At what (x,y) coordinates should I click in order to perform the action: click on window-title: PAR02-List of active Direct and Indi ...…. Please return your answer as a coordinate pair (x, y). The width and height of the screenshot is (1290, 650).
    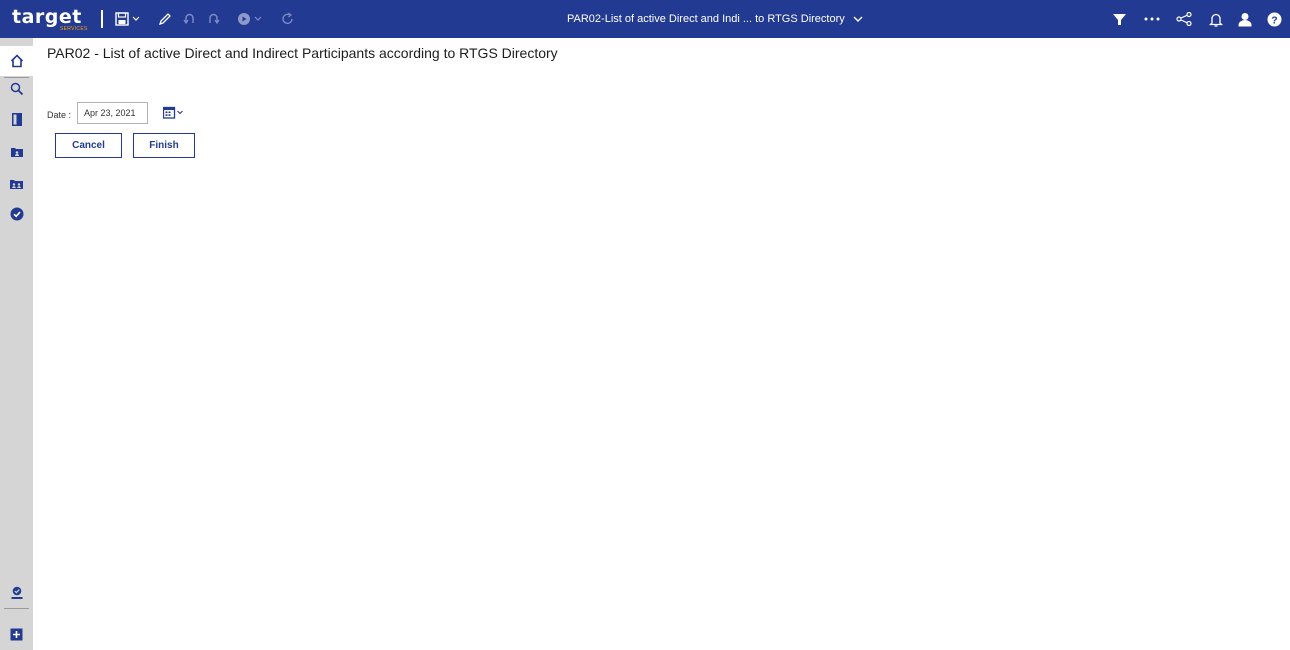
    Looking at the image, I should click on (706, 19).